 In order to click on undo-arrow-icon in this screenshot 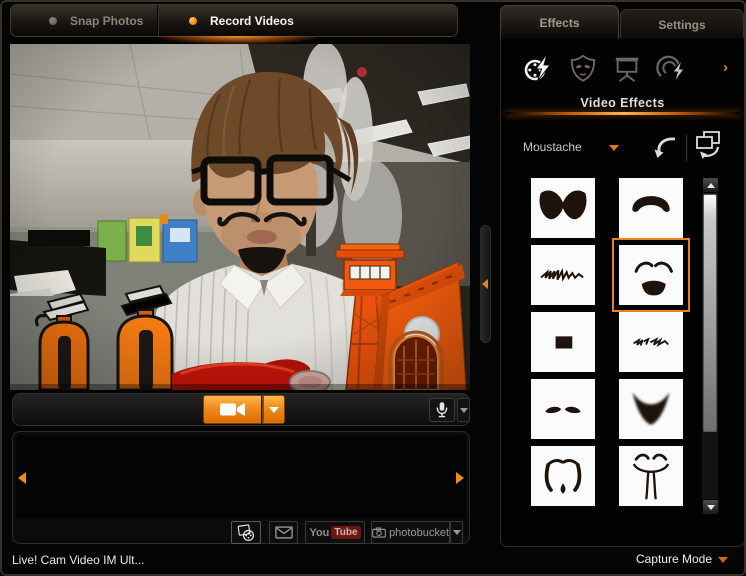, I will do `click(665, 147)`.